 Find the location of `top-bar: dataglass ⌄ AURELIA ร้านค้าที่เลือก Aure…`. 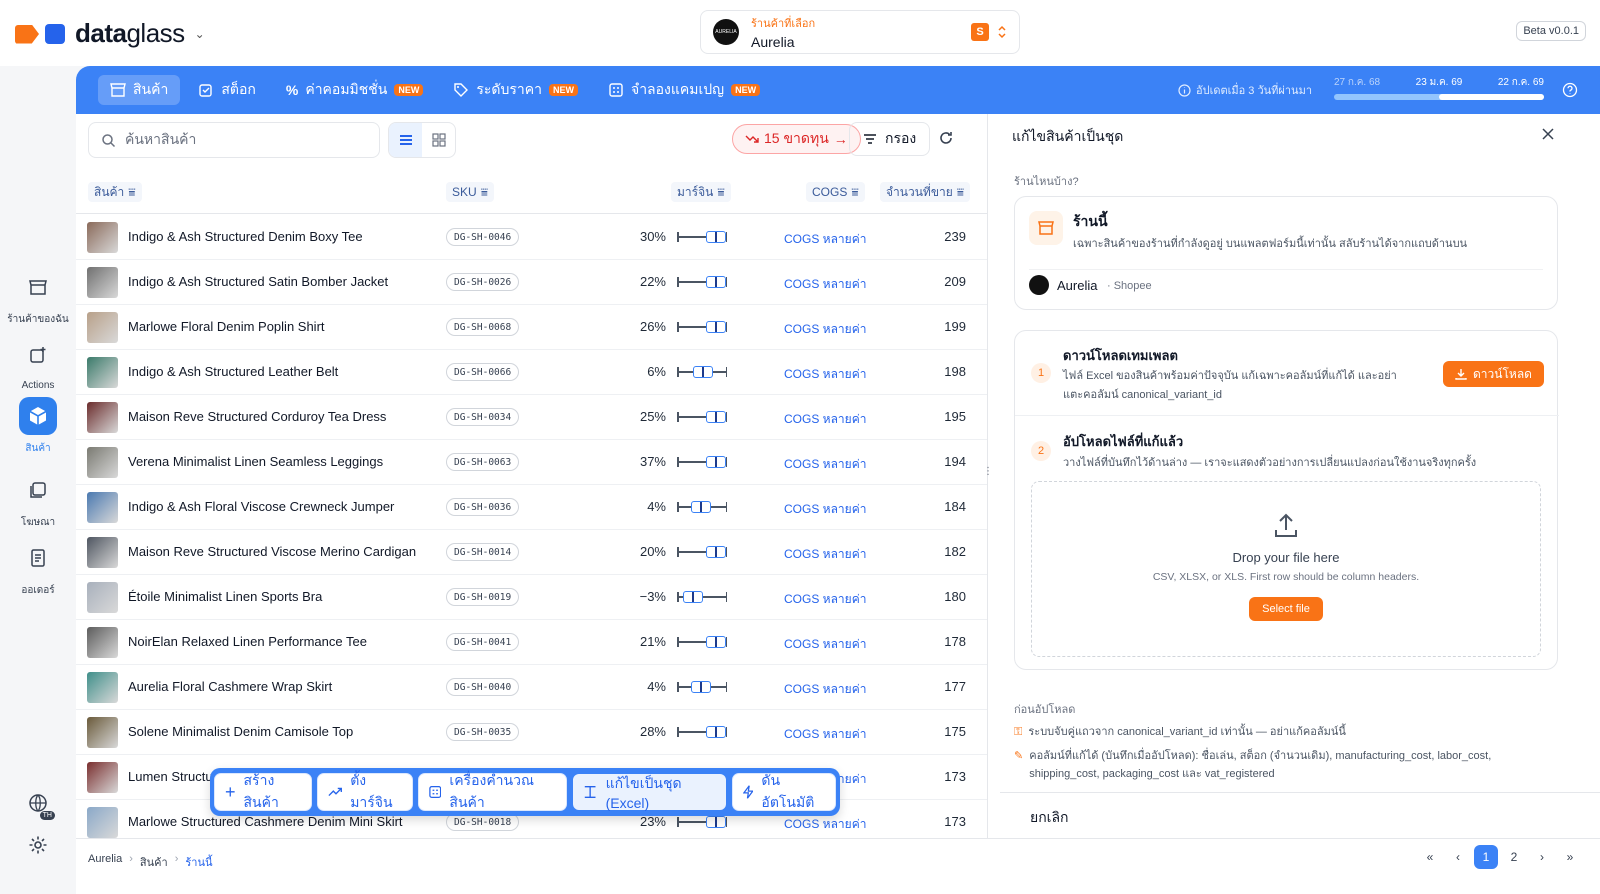

top-bar: dataglass ⌄ AURELIA ร้านค้าที่เลือก Aure… is located at coordinates (800, 33).